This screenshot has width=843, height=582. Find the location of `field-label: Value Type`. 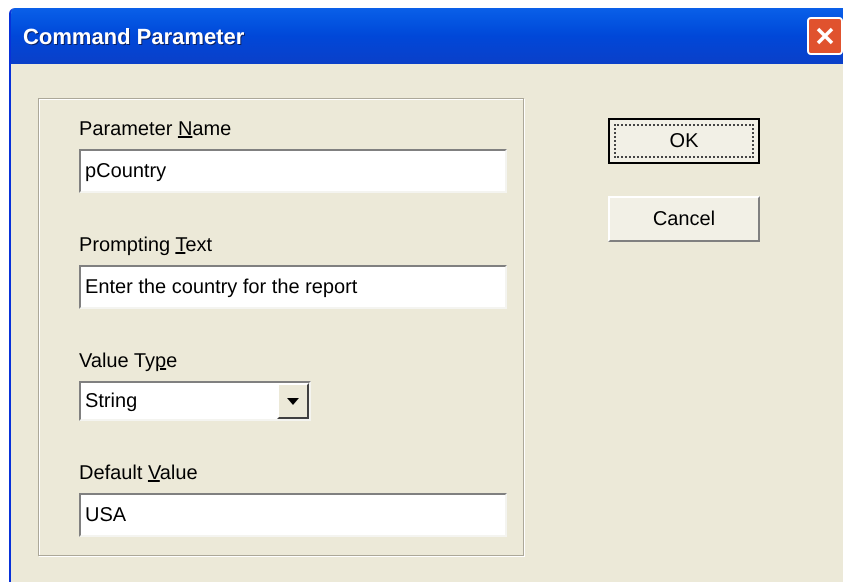

field-label: Value Type is located at coordinates (128, 361).